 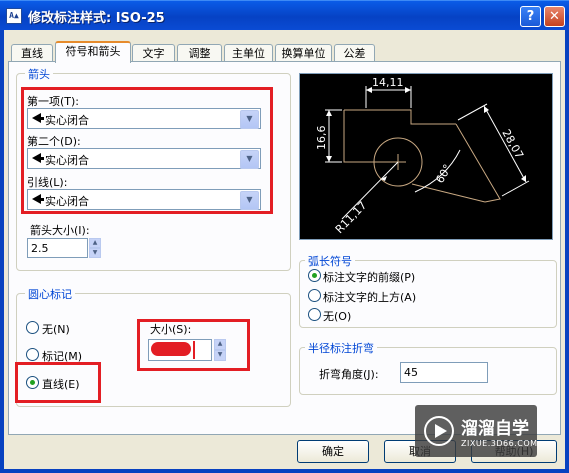 I want to click on jog-angle-label: 折弯角度(J):, so click(x=349, y=374).